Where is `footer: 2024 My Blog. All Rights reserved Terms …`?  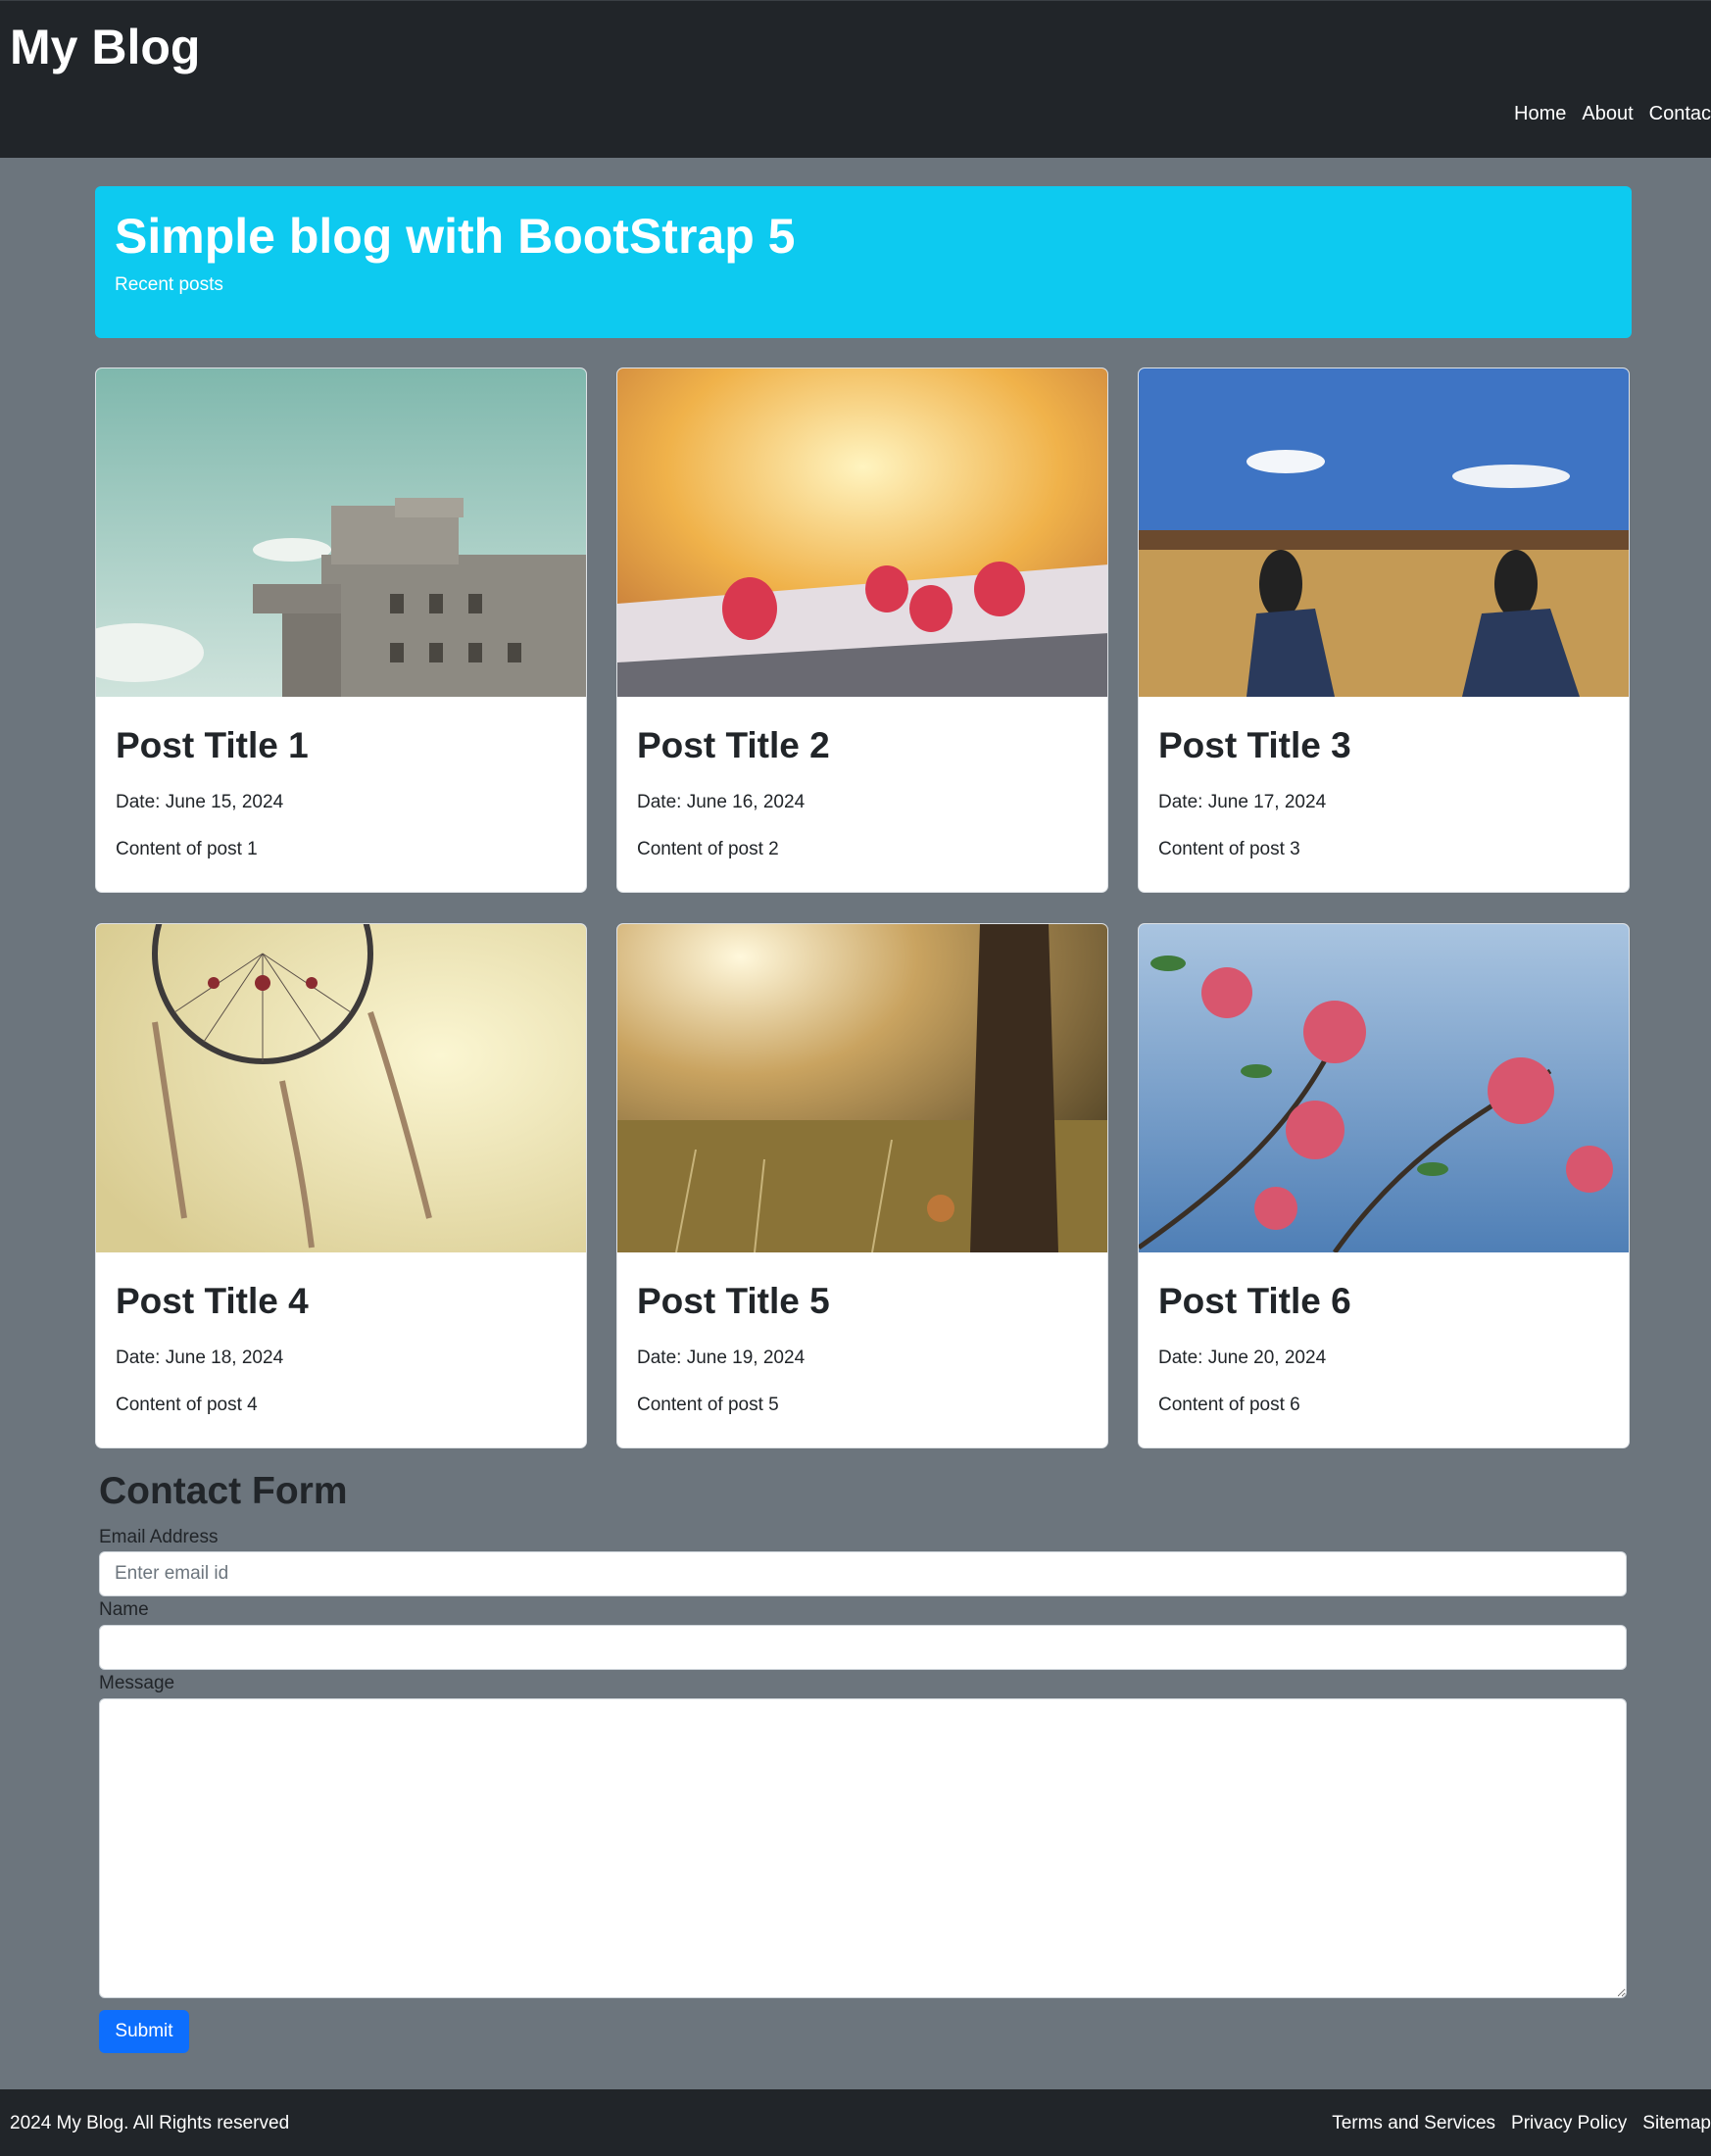
footer: 2024 My Blog. All Rights reserved Terms … is located at coordinates (855, 2122).